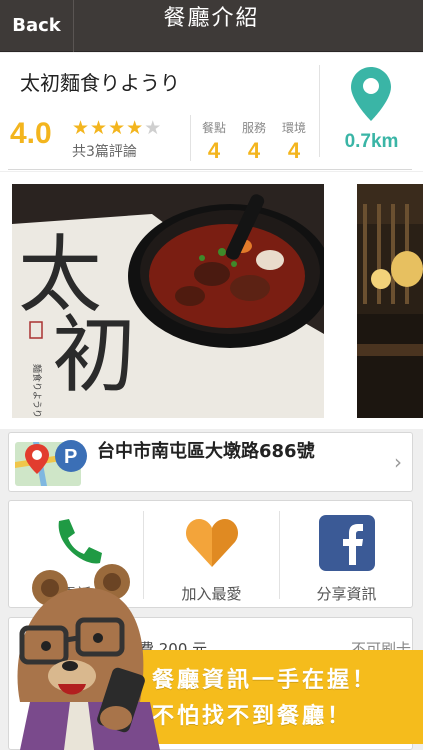 This screenshot has height=750, width=423. I want to click on share-button: 分享資訊, so click(346, 555).